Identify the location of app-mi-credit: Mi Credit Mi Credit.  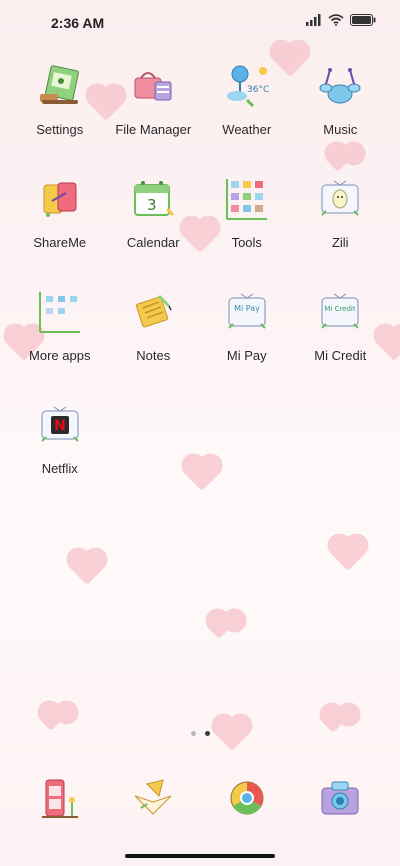
(341, 333).